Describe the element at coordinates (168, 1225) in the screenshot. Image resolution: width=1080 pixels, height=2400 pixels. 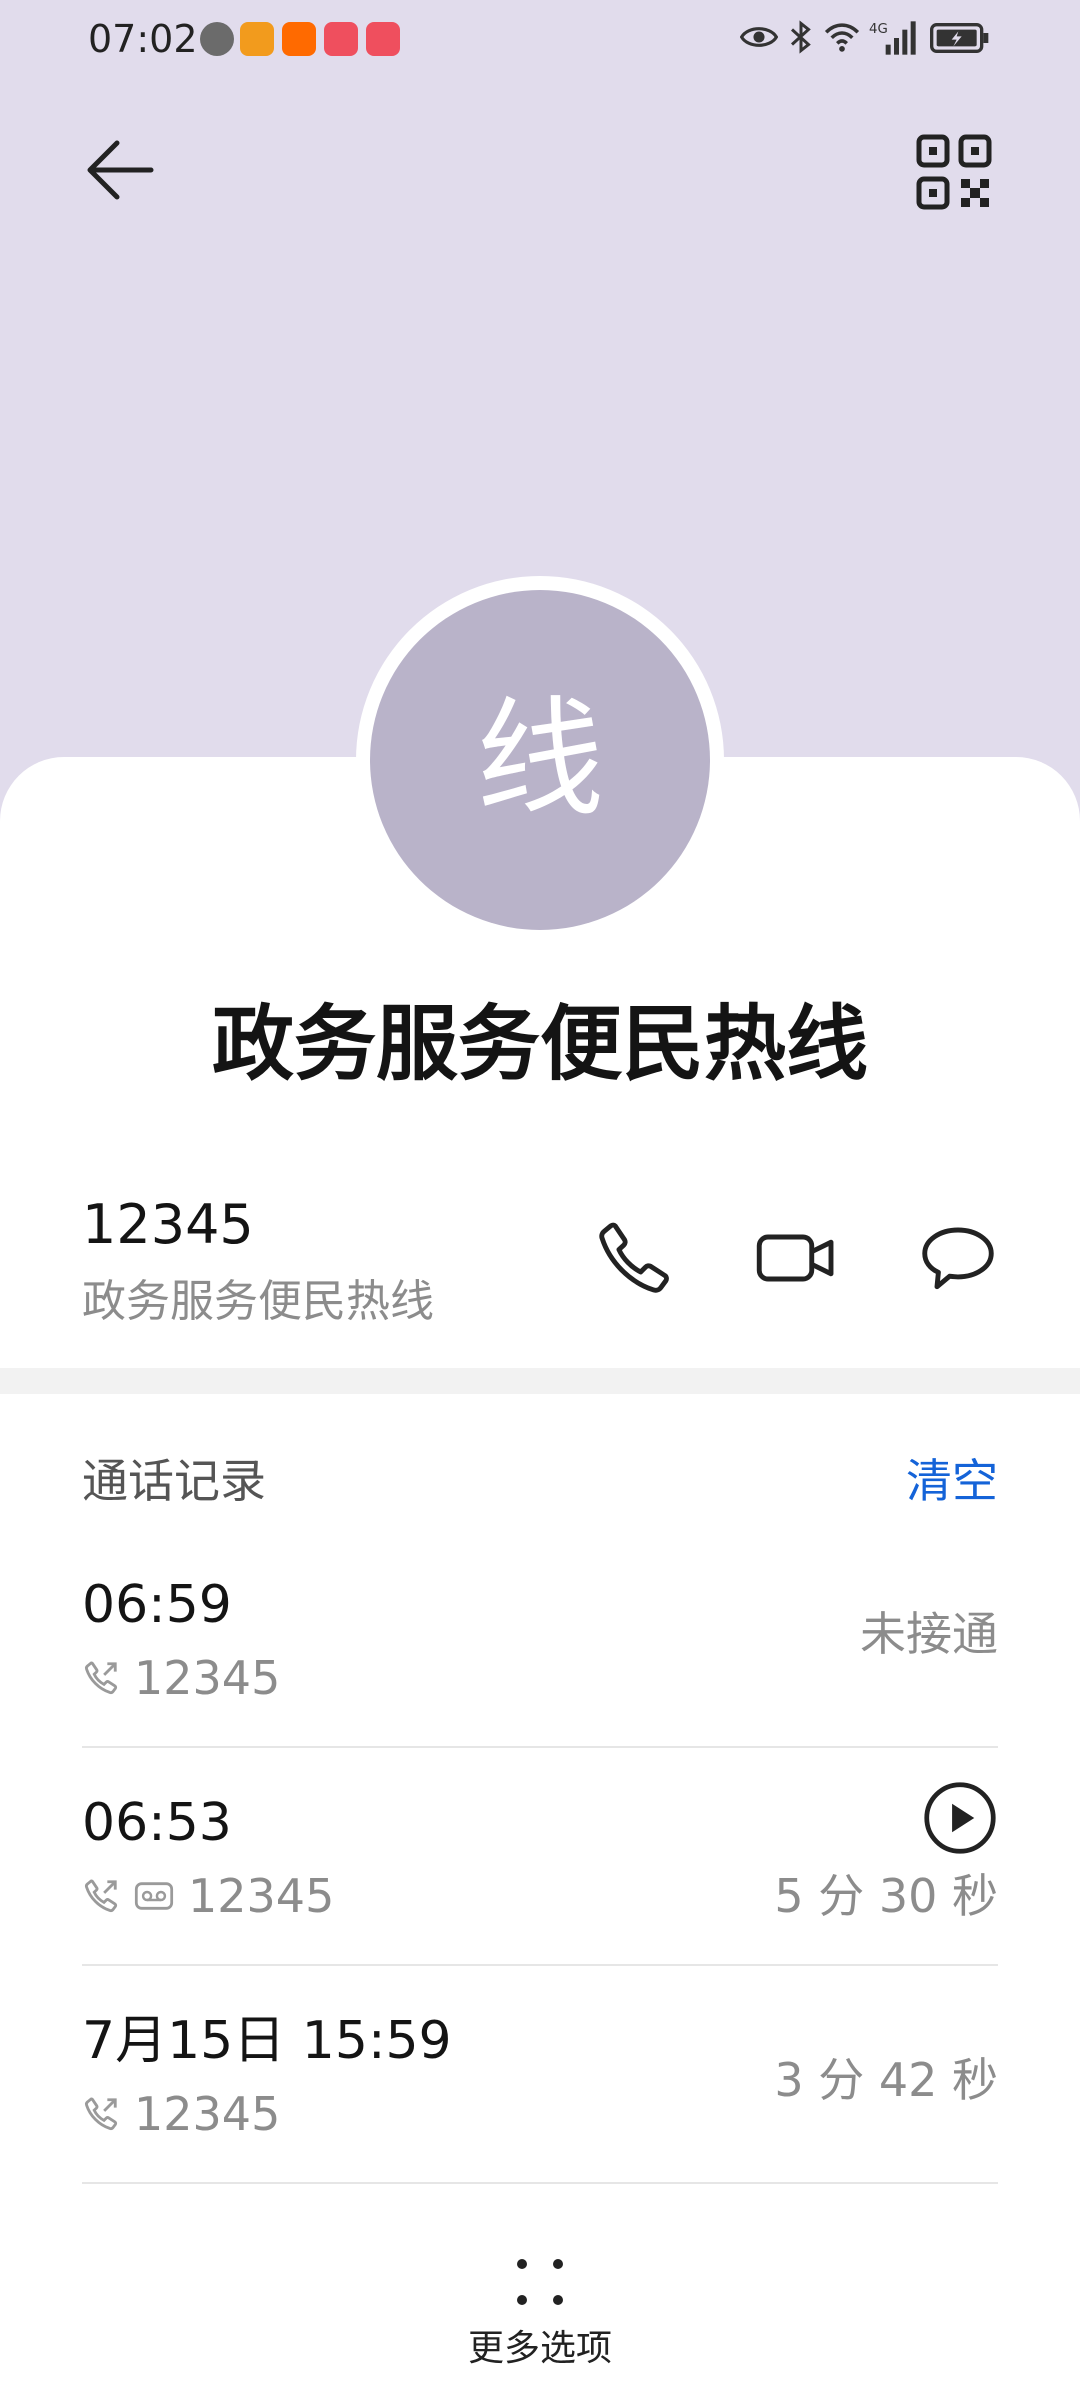
I see `phone-number: 12345` at that location.